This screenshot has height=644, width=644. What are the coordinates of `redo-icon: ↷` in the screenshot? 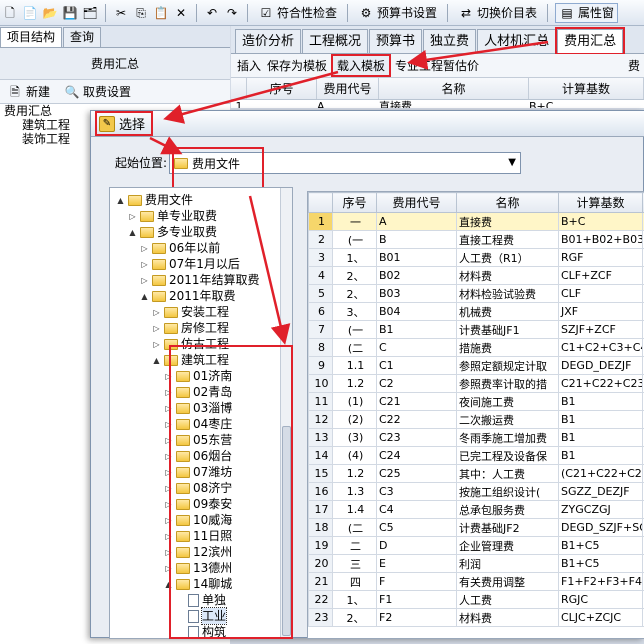 It's located at (232, 13).